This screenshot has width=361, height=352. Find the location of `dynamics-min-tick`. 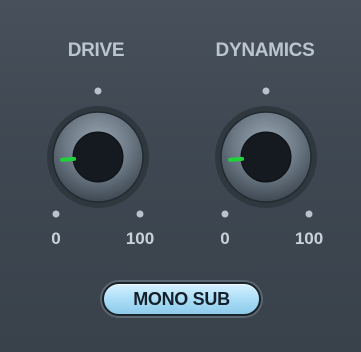

dynamics-min-tick is located at coordinates (225, 214).